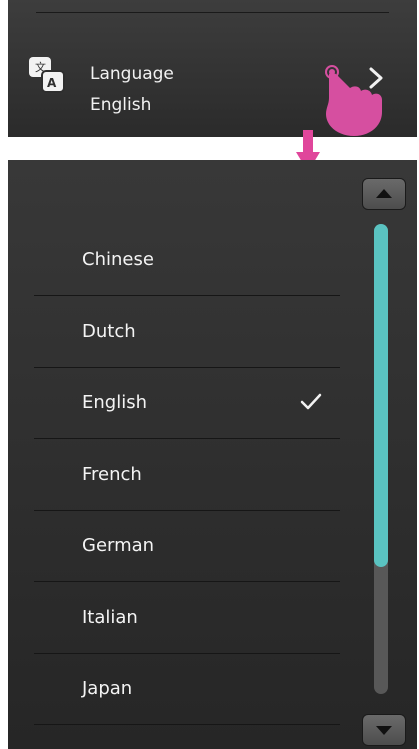  I want to click on translate-icon: 文 A, so click(47, 75).